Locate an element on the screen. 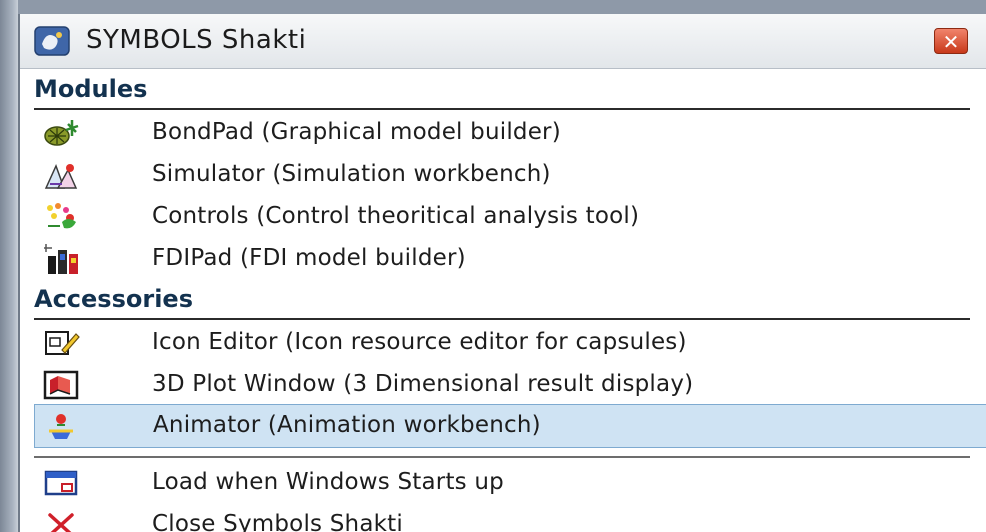 The height and width of the screenshot is (532, 986). menu-item-load-on-startup: Load when Windows Starts up is located at coordinates (503, 483).